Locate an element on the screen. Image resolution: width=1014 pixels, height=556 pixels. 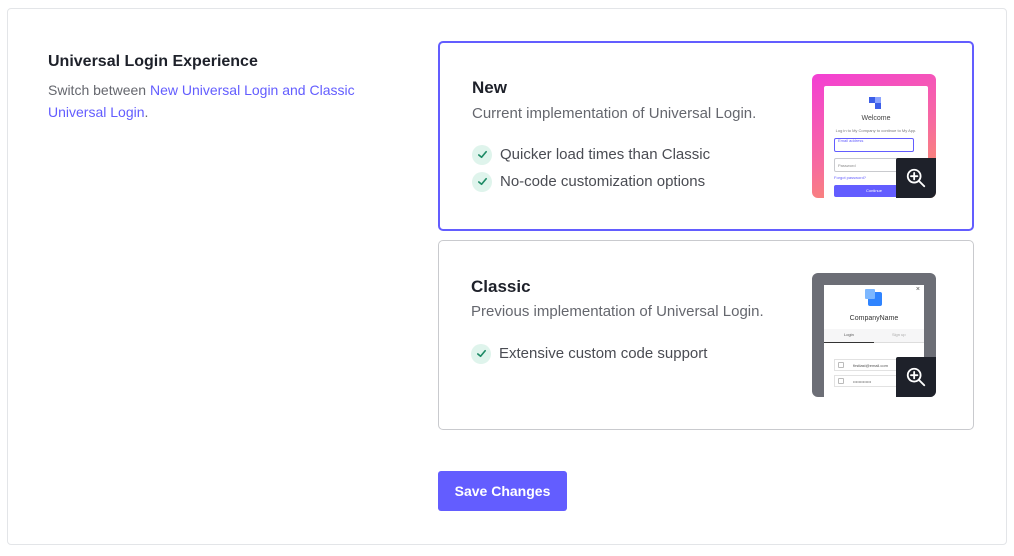
preview-password-value: ••••••••••••• is located at coordinates (862, 381).